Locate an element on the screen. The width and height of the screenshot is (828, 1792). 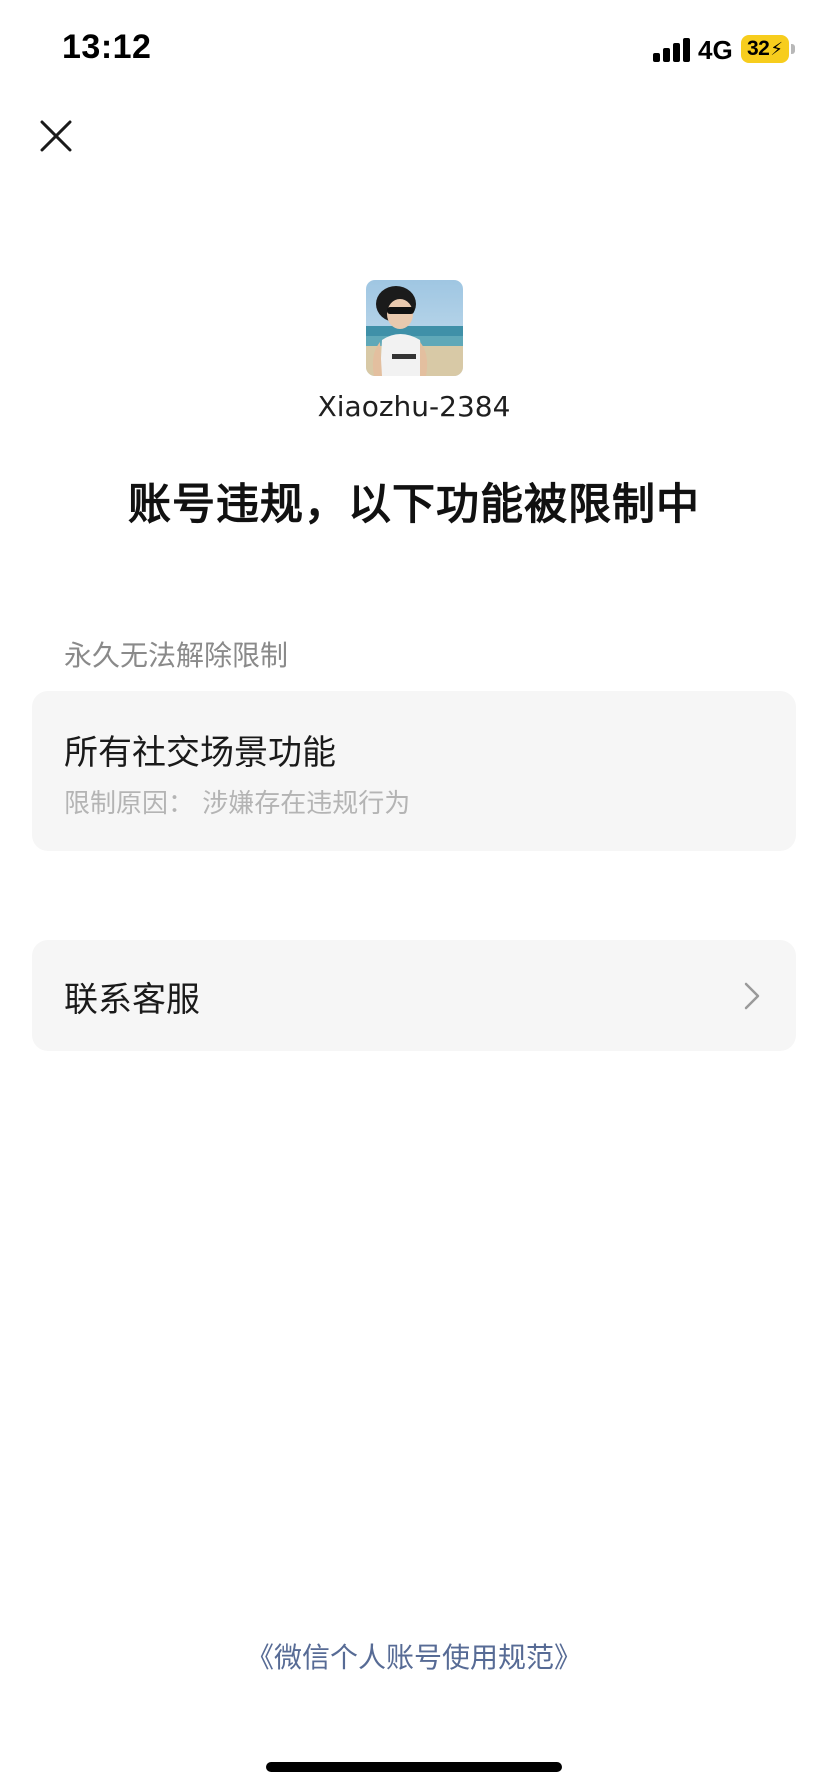
chevron-right-icon is located at coordinates (752, 996).